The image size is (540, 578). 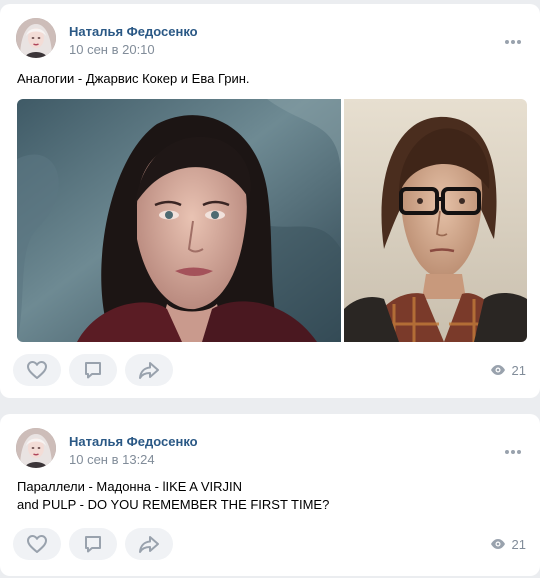 What do you see at coordinates (112, 459) in the screenshot?
I see `post-date: 10 сен в 13:24` at bounding box center [112, 459].